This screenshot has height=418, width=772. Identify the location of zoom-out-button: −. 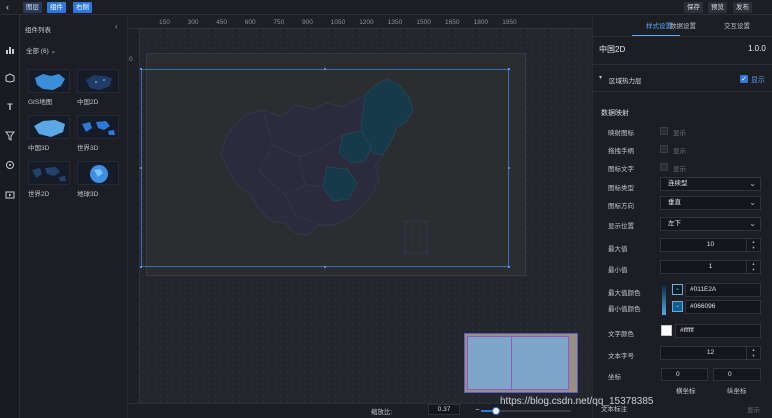
(477, 409).